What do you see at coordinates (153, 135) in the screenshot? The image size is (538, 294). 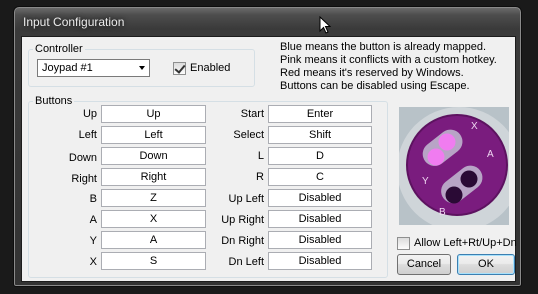 I see `binding-field-left: Left` at bounding box center [153, 135].